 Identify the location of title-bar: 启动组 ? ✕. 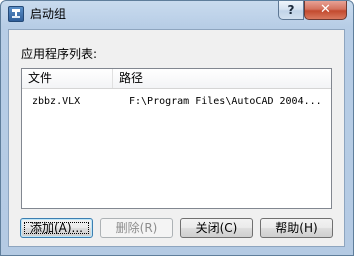
(177, 15).